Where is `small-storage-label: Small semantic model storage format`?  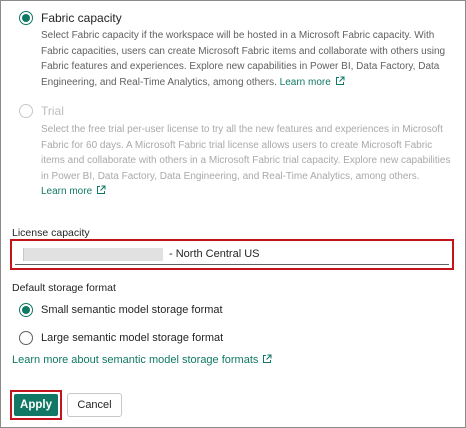
small-storage-label: Small semantic model storage format is located at coordinates (132, 310).